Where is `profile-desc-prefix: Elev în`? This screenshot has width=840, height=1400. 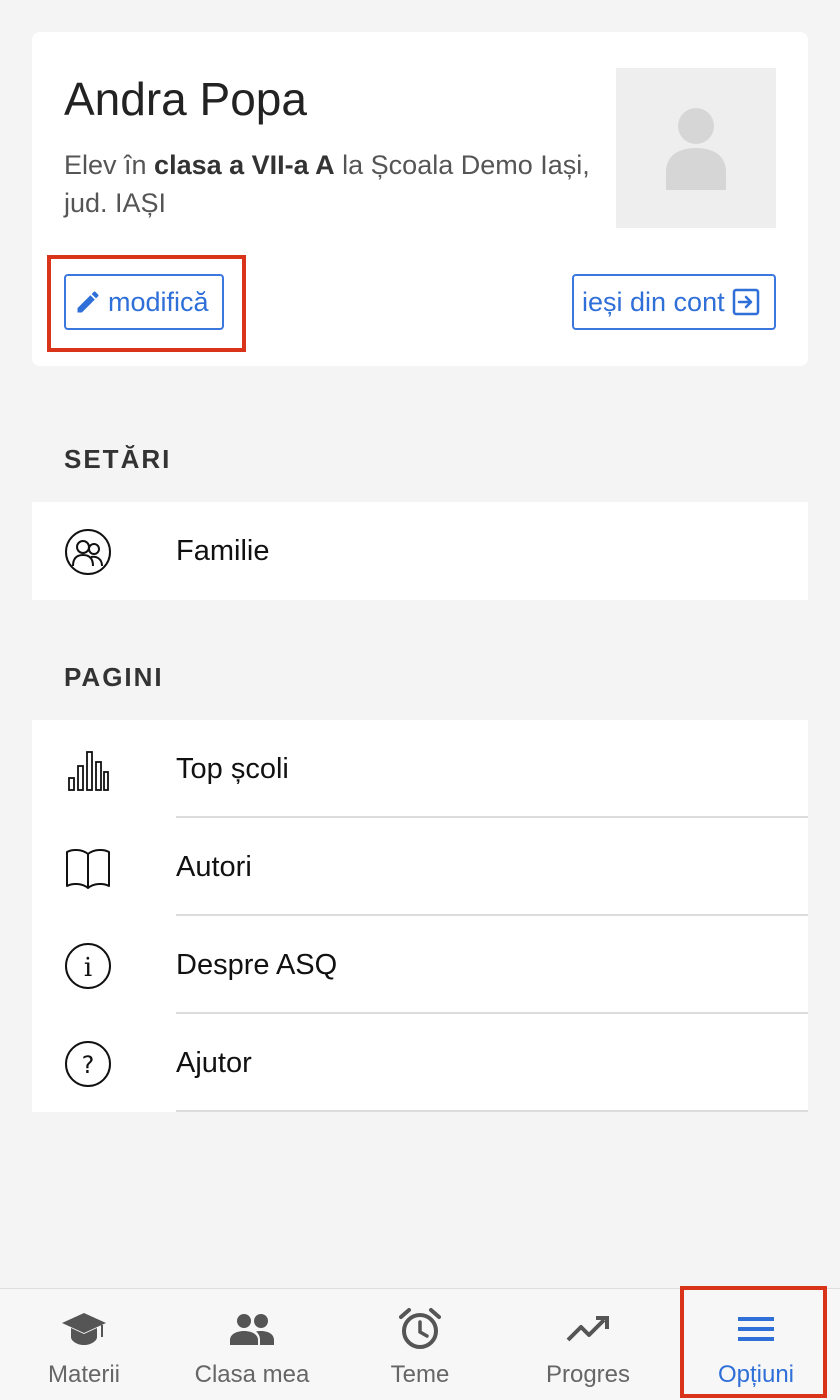
profile-desc-prefix: Elev în is located at coordinates (109, 165).